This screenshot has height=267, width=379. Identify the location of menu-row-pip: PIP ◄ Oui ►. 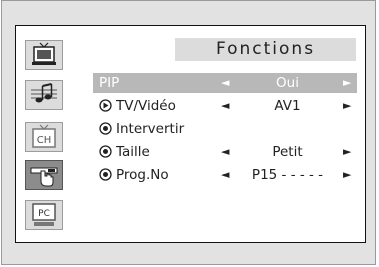
(225, 83).